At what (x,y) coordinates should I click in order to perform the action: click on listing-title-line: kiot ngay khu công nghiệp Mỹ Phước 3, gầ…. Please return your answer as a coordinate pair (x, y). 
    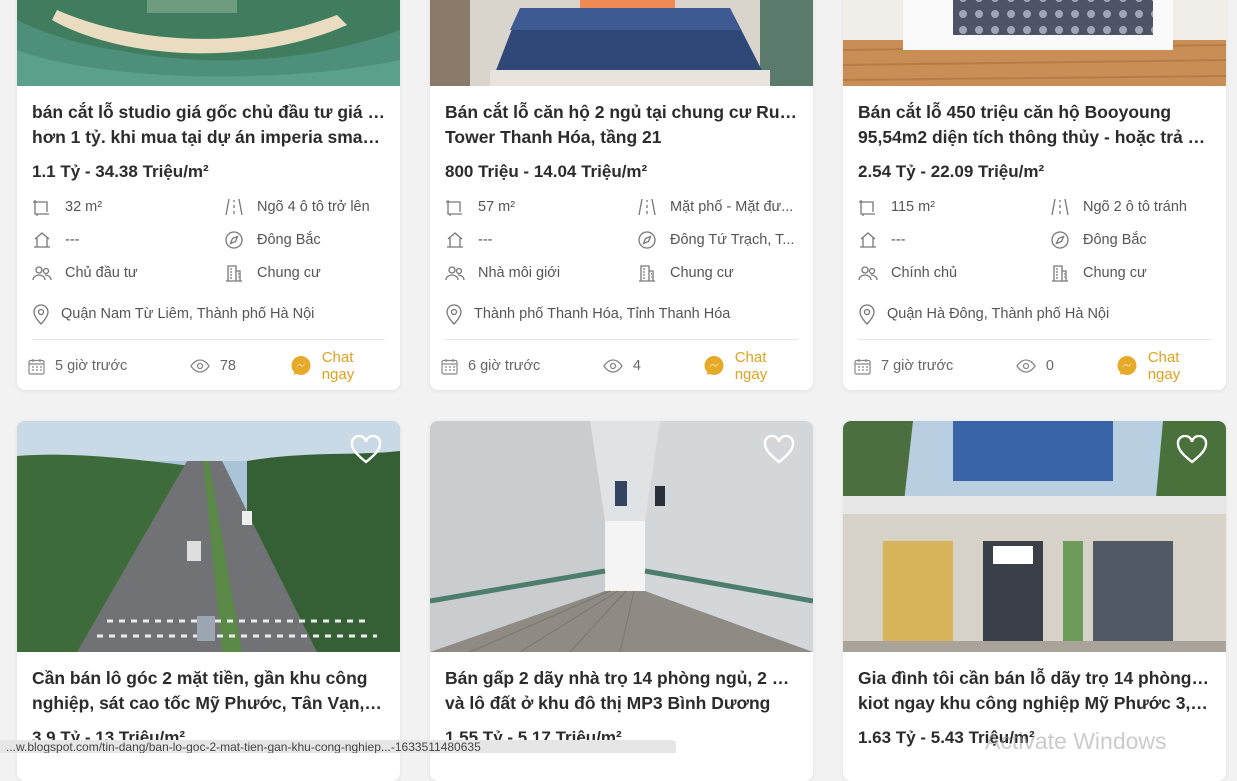
    Looking at the image, I should click on (1034, 703).